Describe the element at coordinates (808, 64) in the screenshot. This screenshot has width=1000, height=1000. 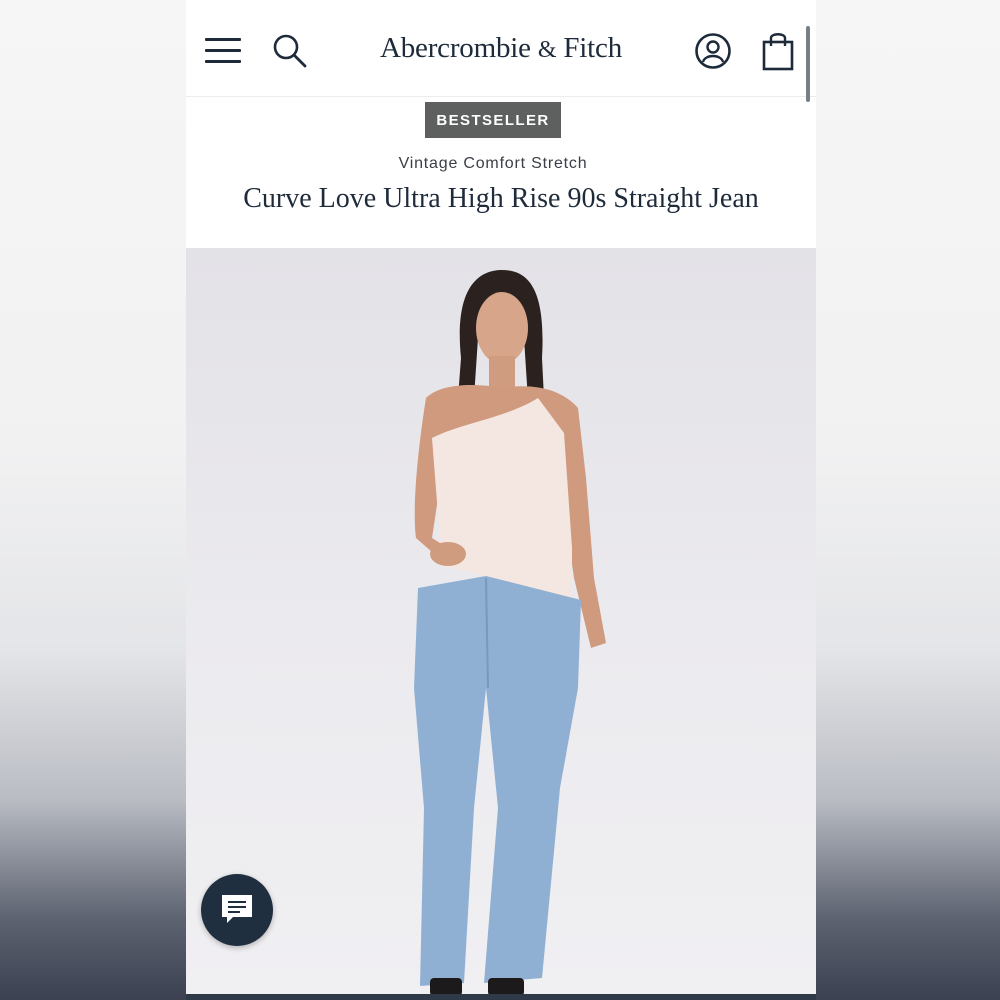
I see `scrollbar` at that location.